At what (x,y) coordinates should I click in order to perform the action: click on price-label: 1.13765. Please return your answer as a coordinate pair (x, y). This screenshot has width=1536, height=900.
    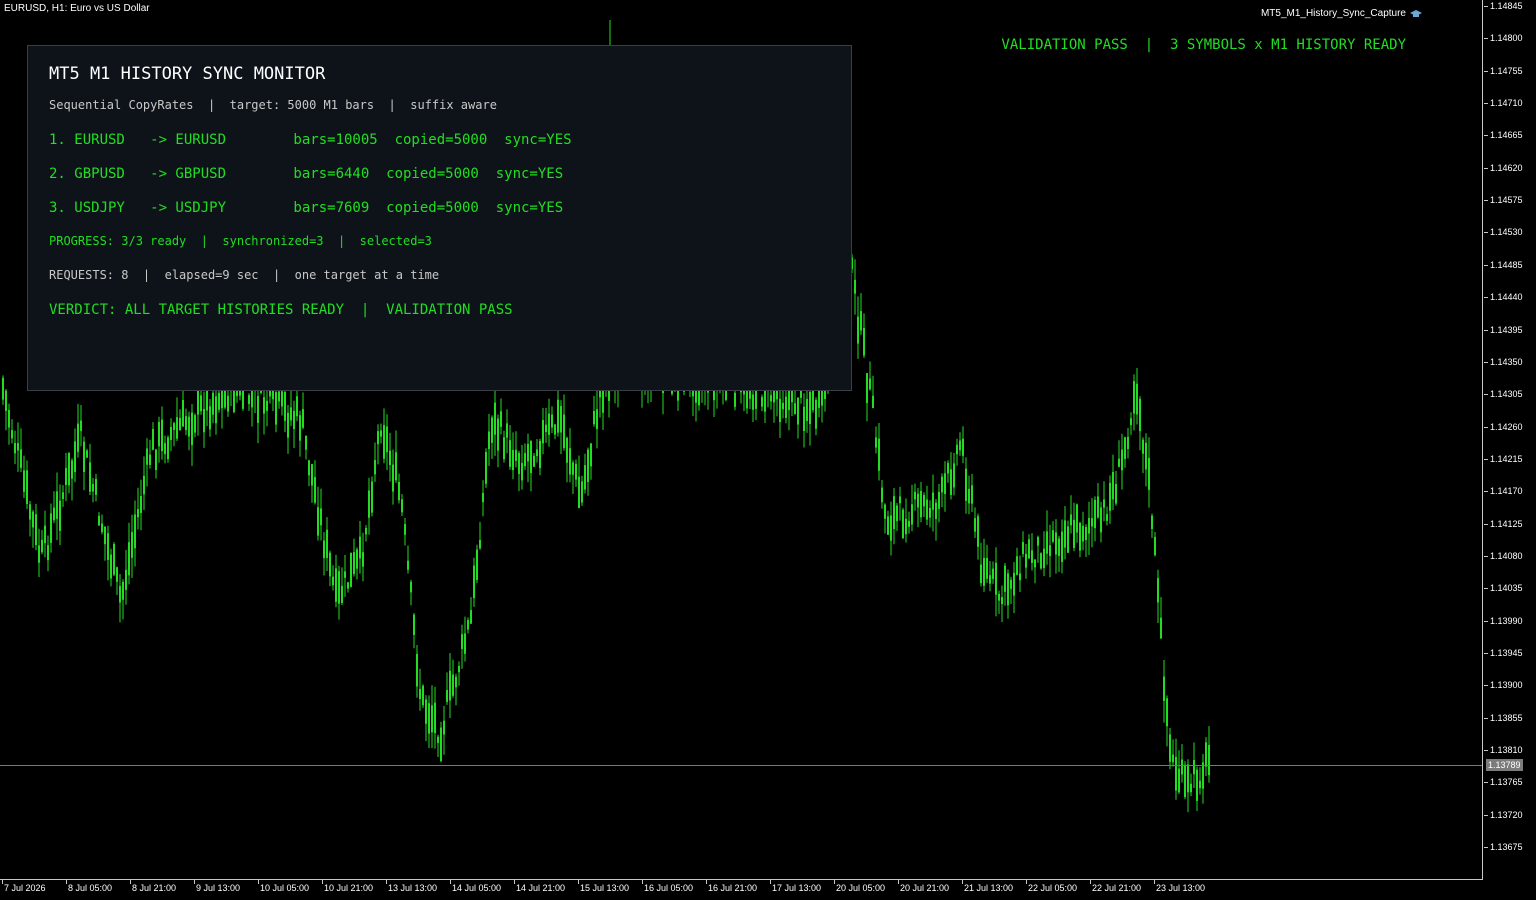
    Looking at the image, I should click on (1506, 782).